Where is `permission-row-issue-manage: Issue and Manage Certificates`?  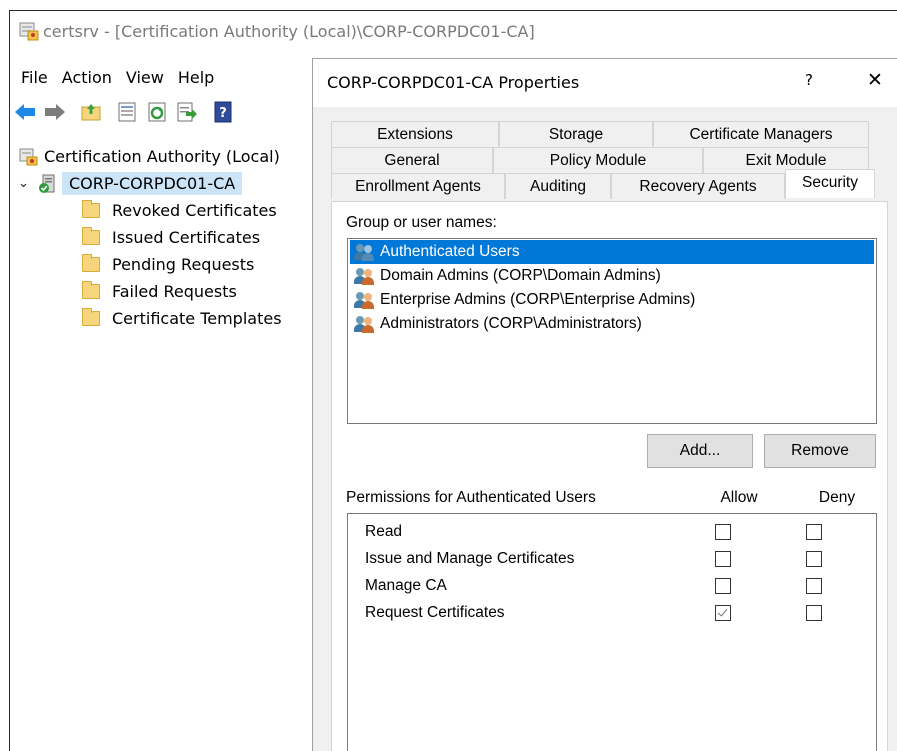
permission-row-issue-manage: Issue and Manage Certificates is located at coordinates (612, 558).